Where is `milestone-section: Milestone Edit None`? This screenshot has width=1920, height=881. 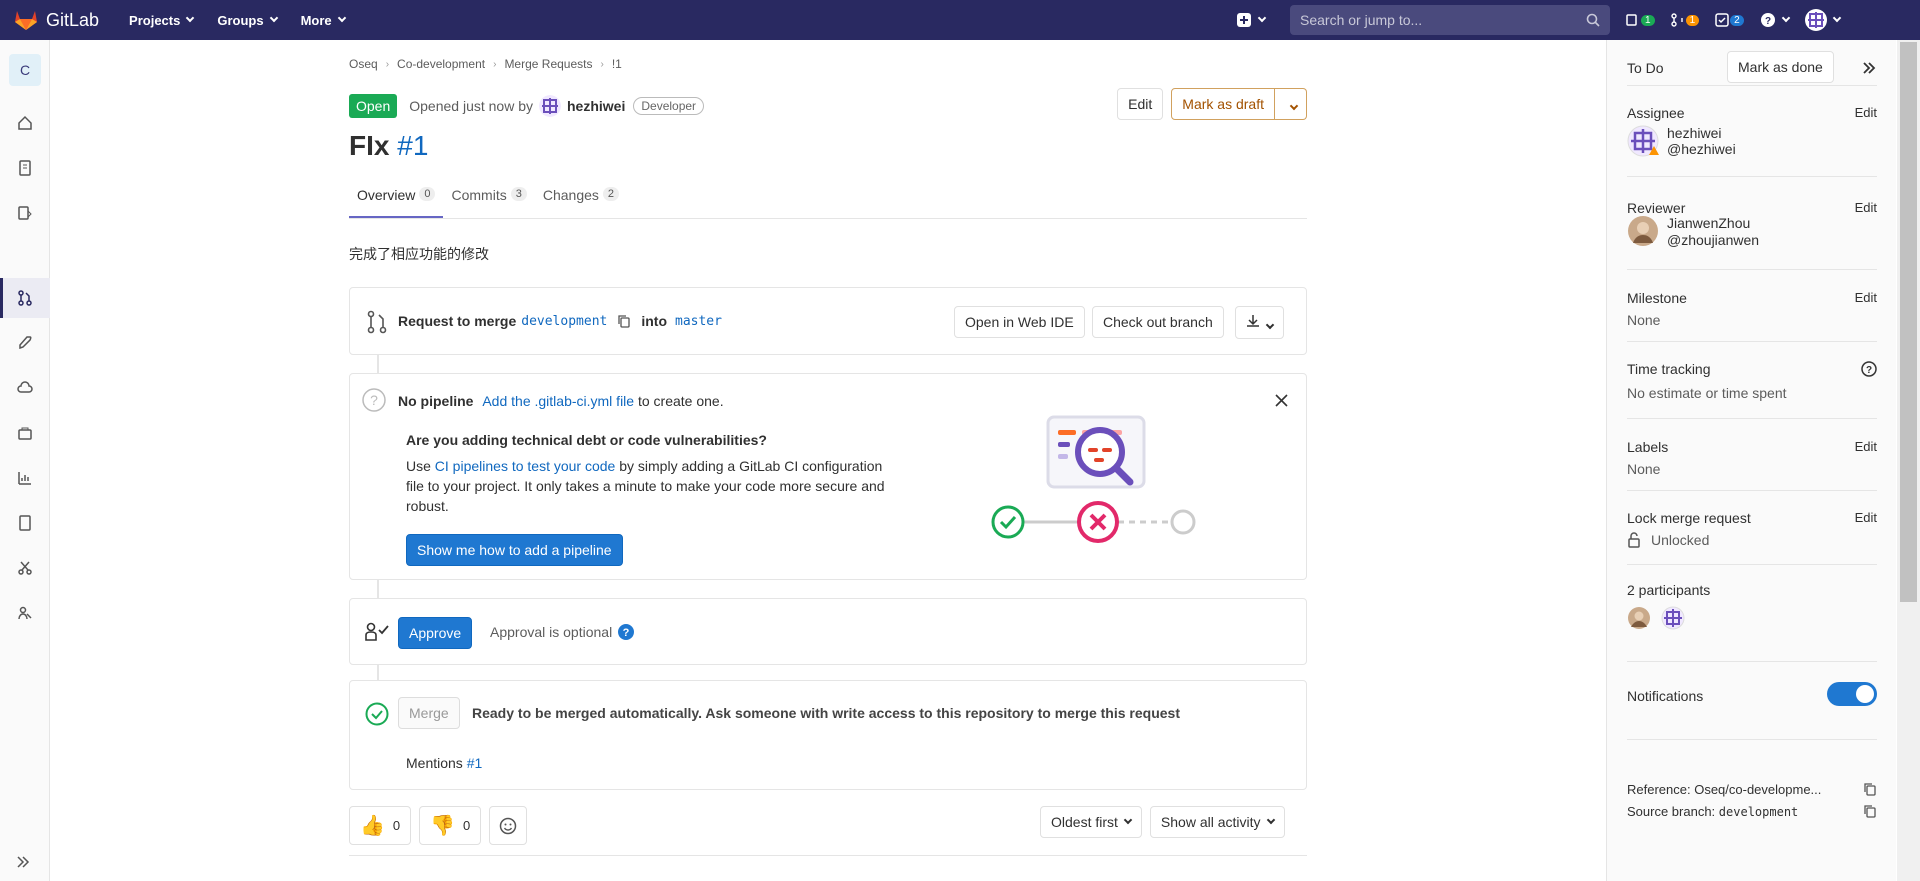
milestone-section: Milestone Edit None is located at coordinates (1752, 316).